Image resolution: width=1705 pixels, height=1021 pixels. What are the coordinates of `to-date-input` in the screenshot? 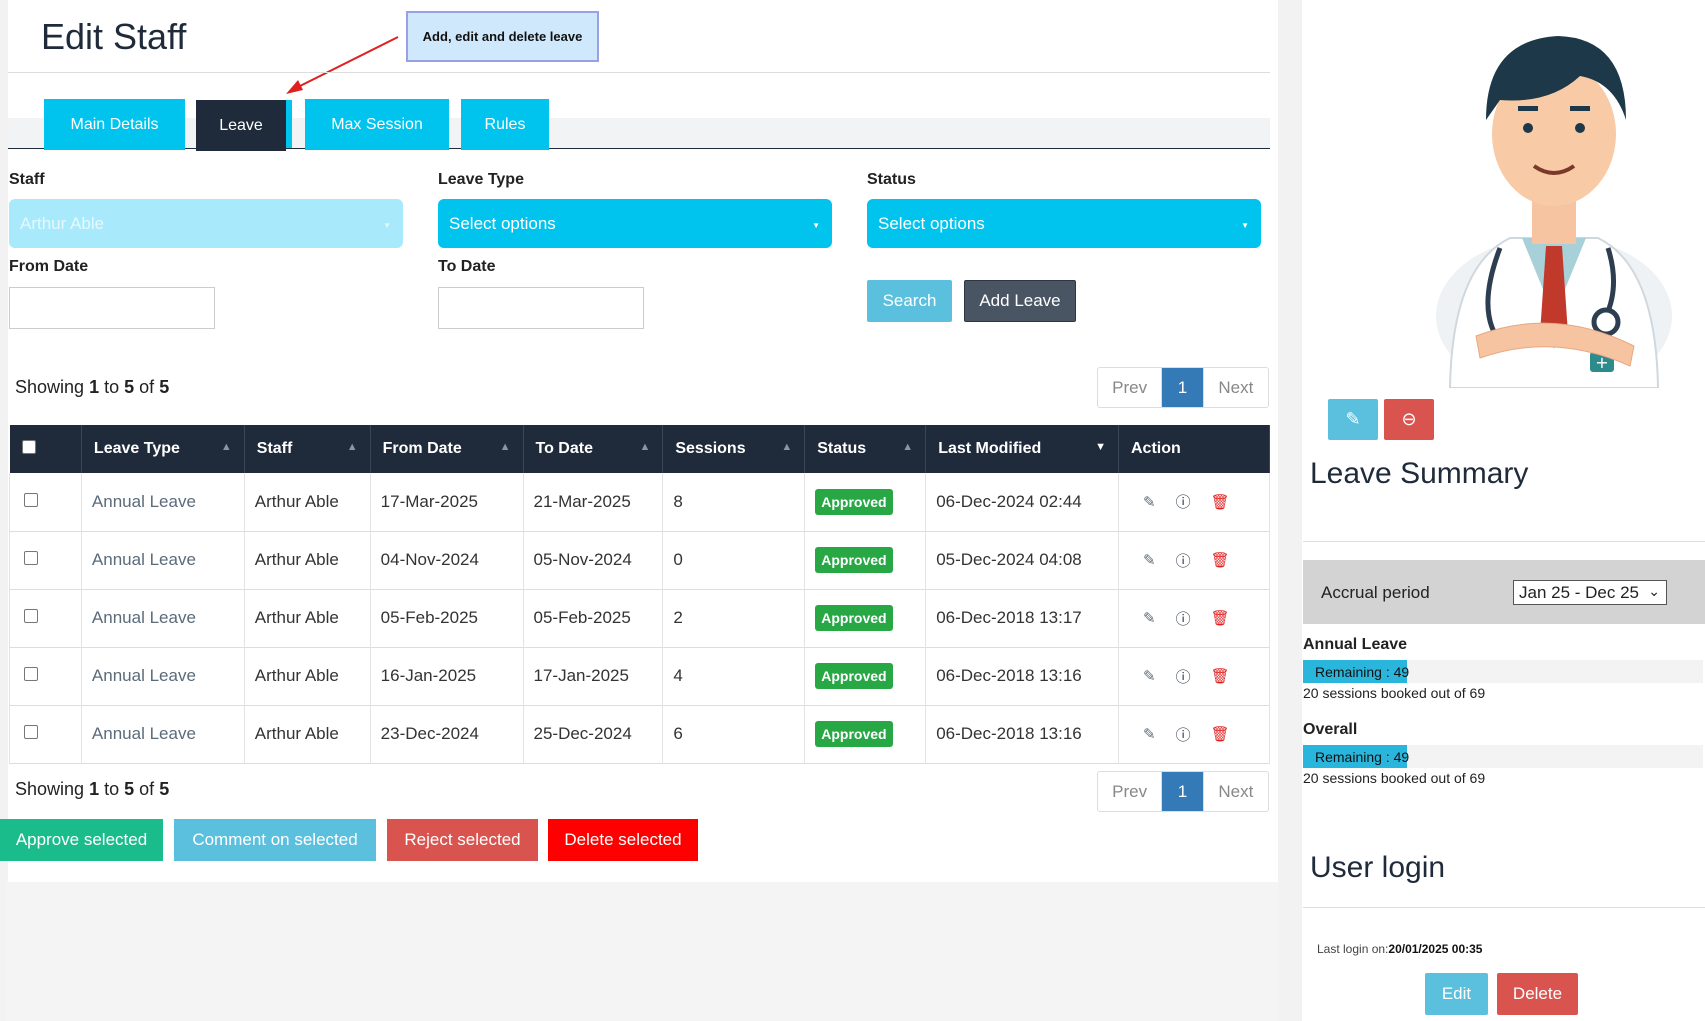 It's located at (541, 308).